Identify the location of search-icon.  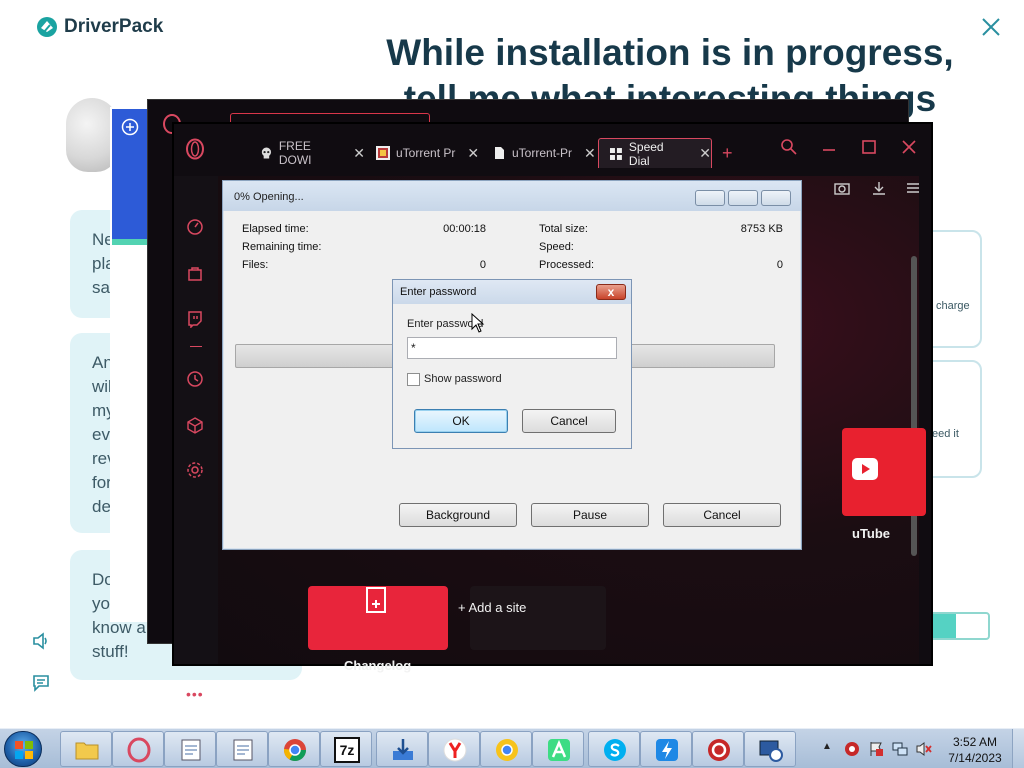
(789, 147).